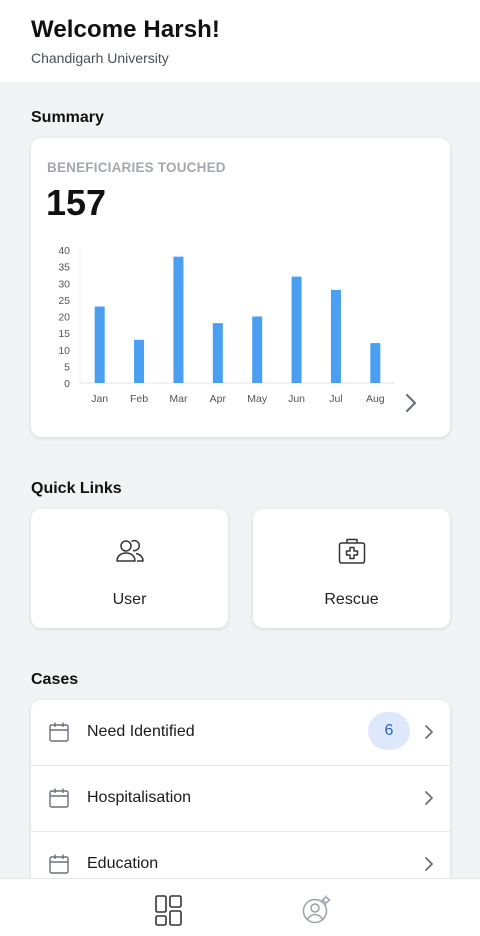 This screenshot has width=480, height=936. What do you see at coordinates (76, 488) in the screenshot?
I see `quick-links-section-title: Quick Links` at bounding box center [76, 488].